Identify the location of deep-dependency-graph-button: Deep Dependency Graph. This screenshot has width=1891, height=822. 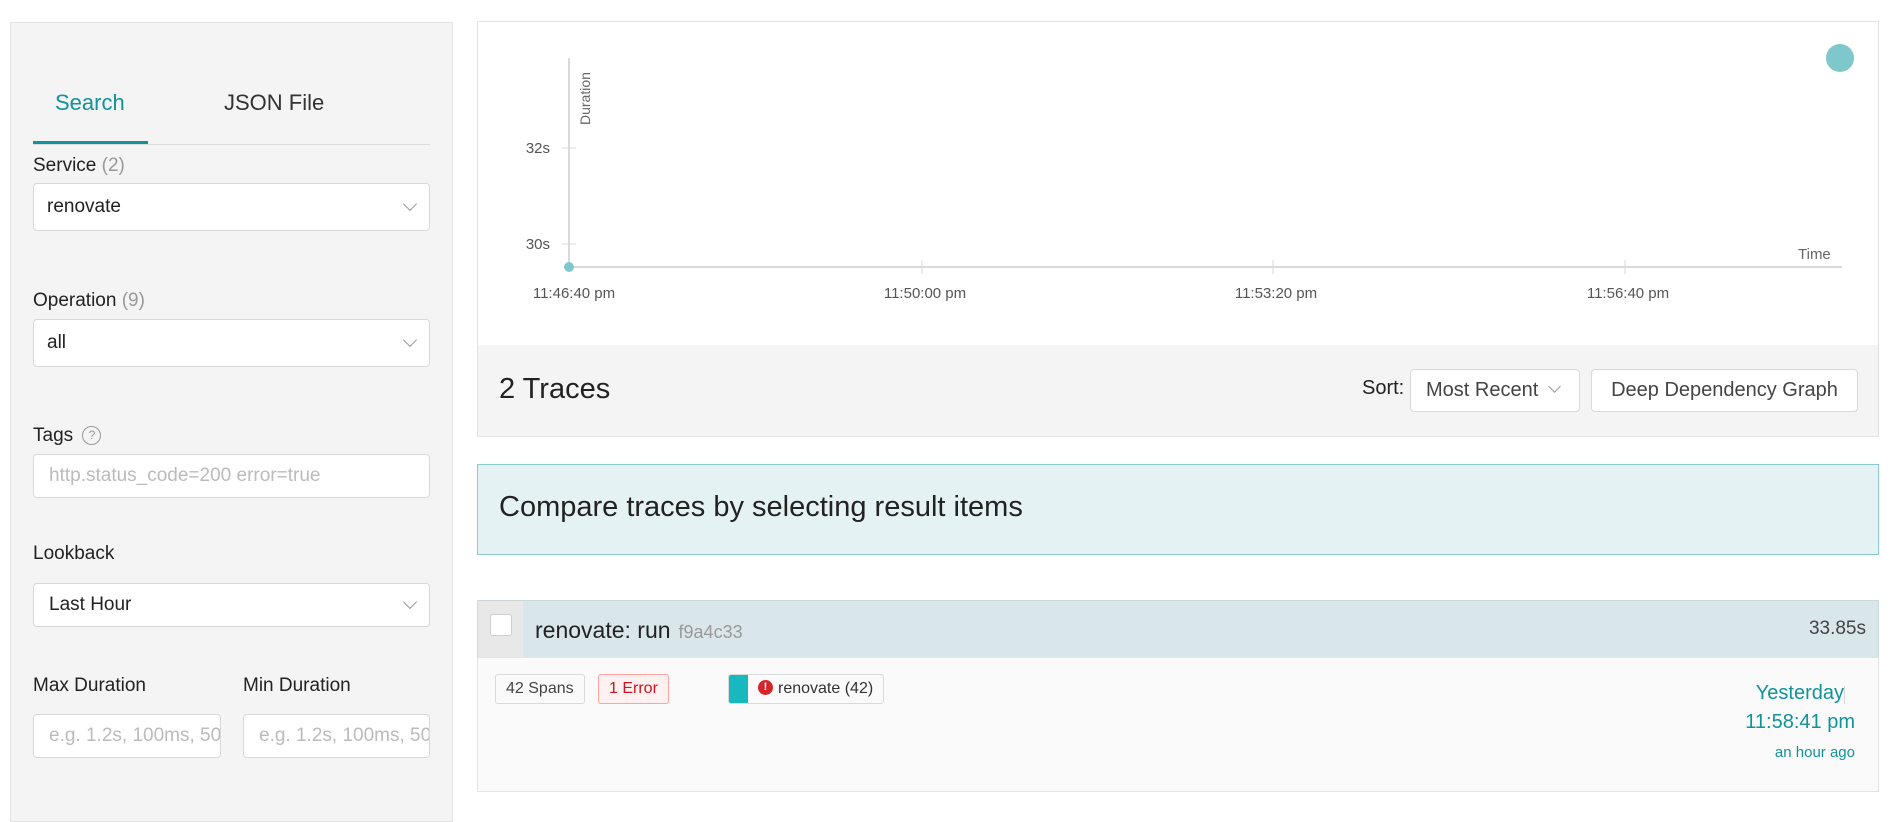
(1724, 390).